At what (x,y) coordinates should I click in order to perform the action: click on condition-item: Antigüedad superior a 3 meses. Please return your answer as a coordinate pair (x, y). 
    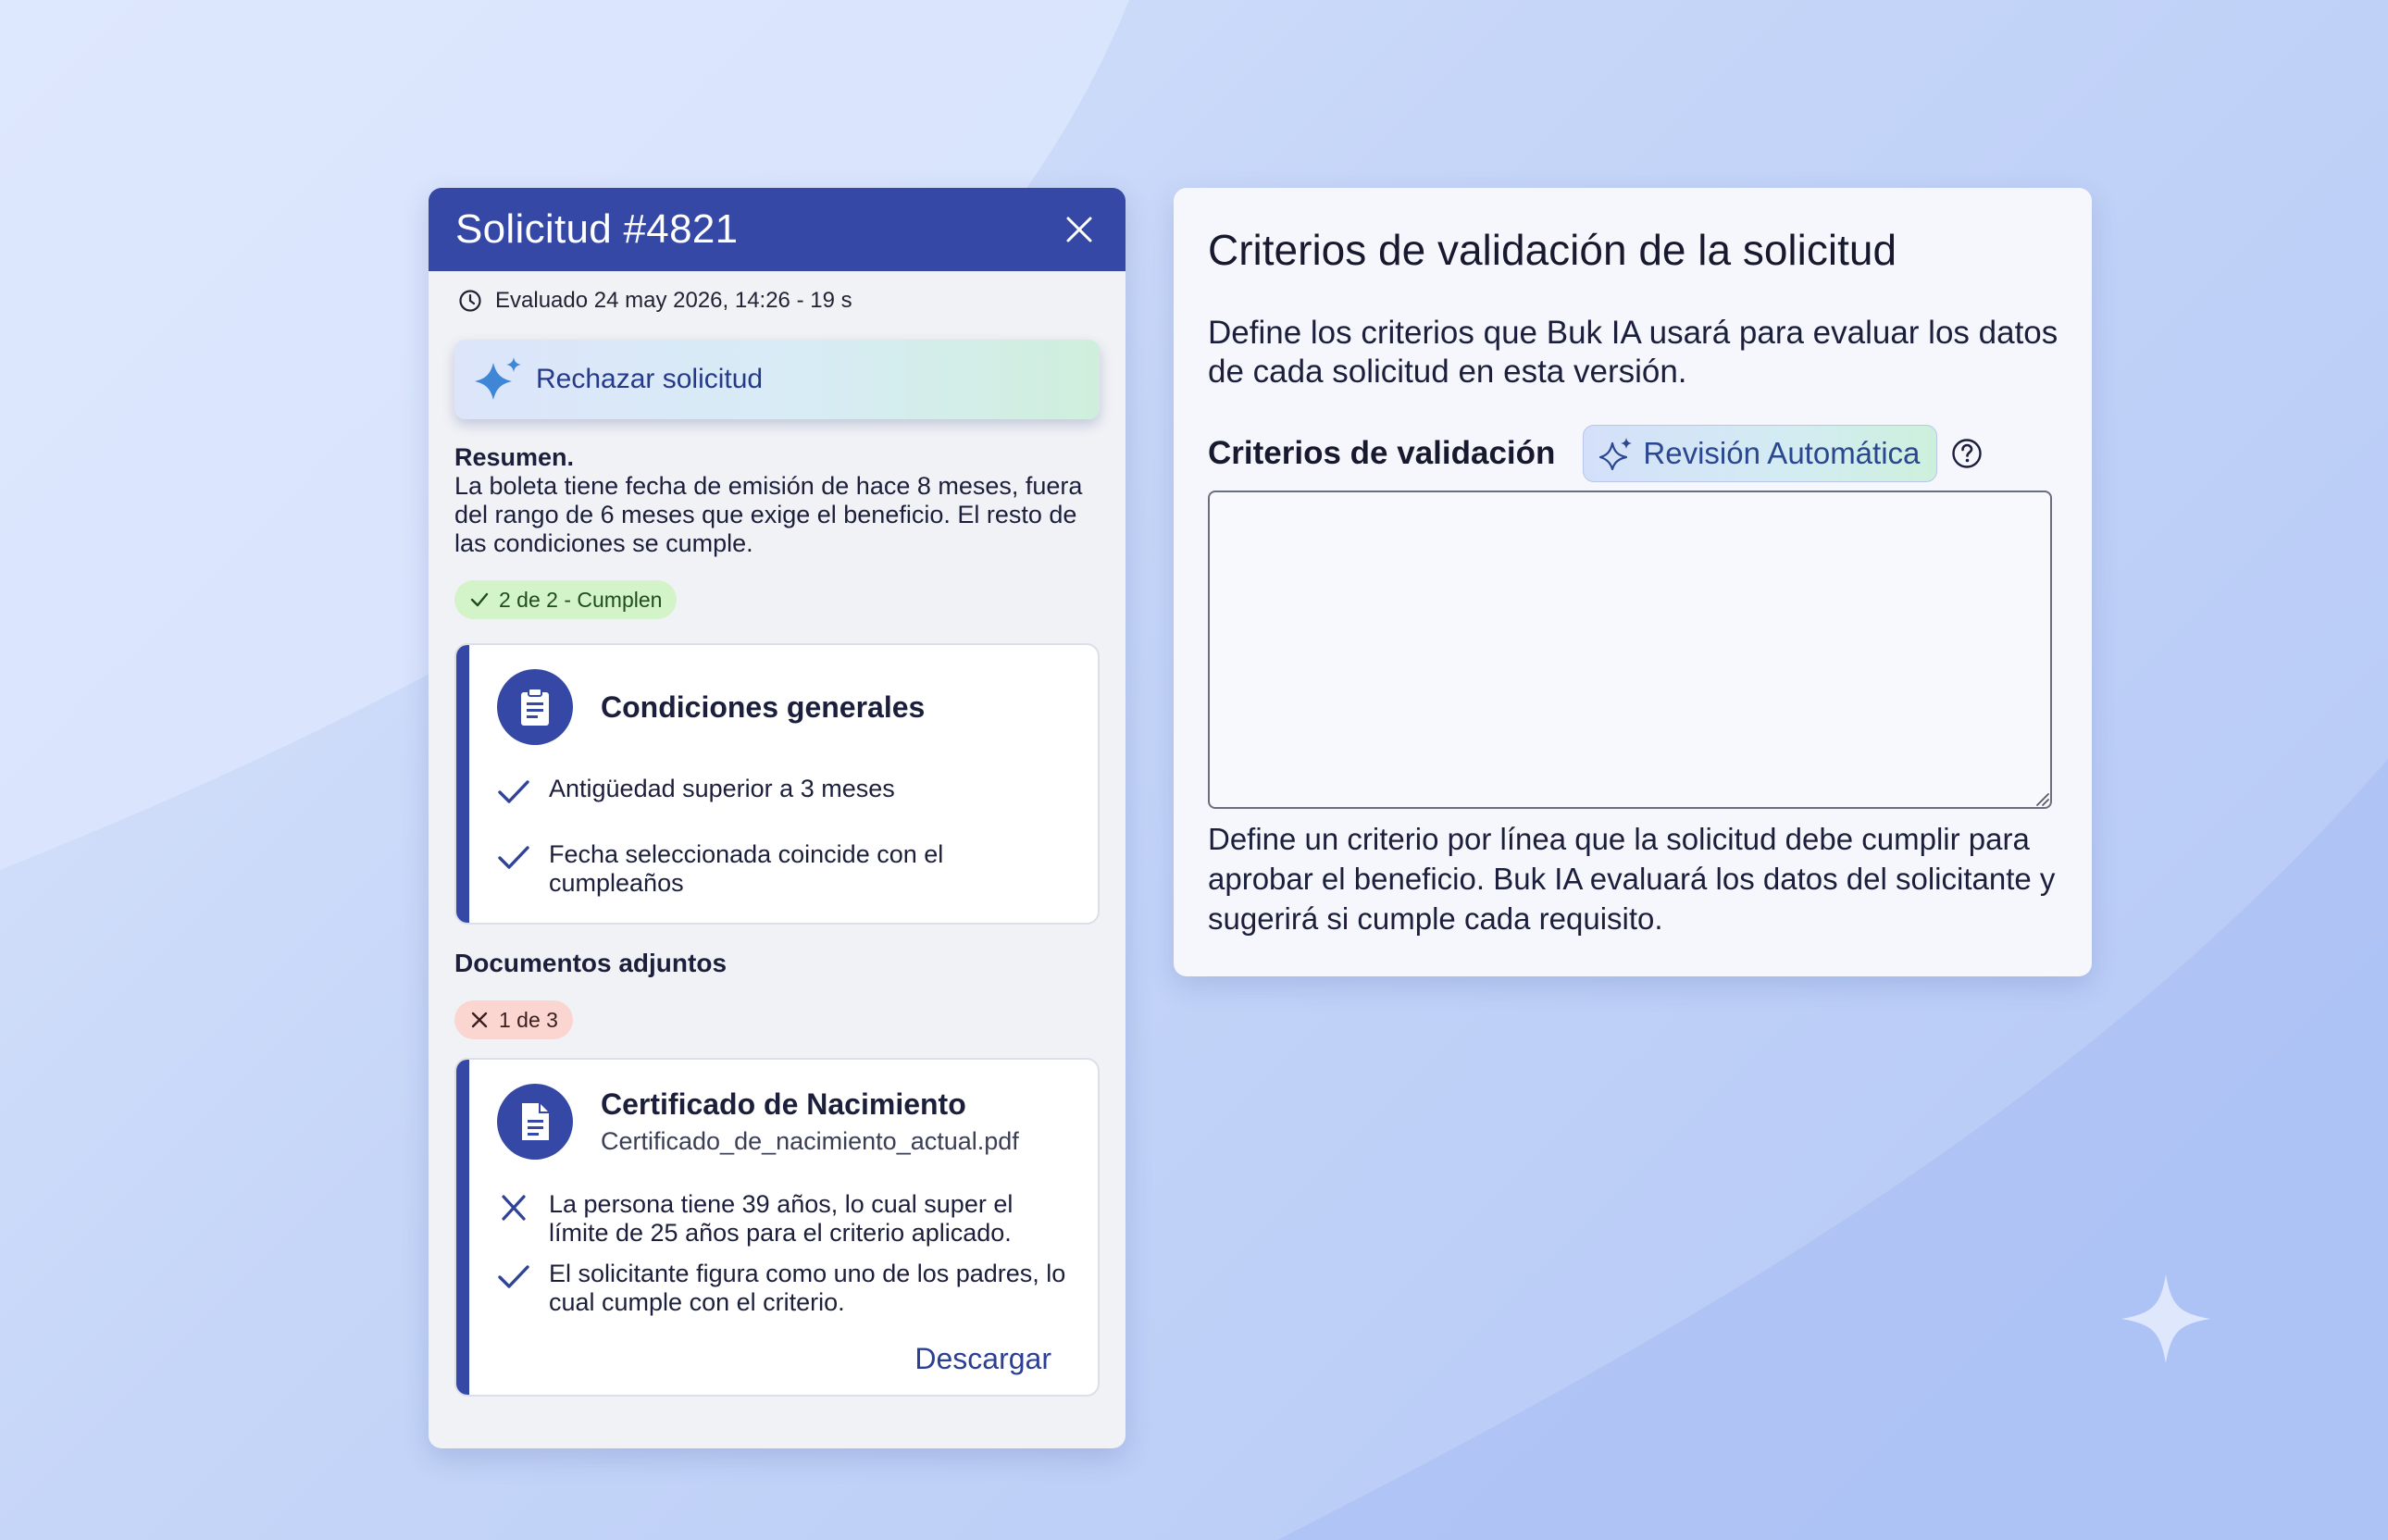
    Looking at the image, I should click on (786, 790).